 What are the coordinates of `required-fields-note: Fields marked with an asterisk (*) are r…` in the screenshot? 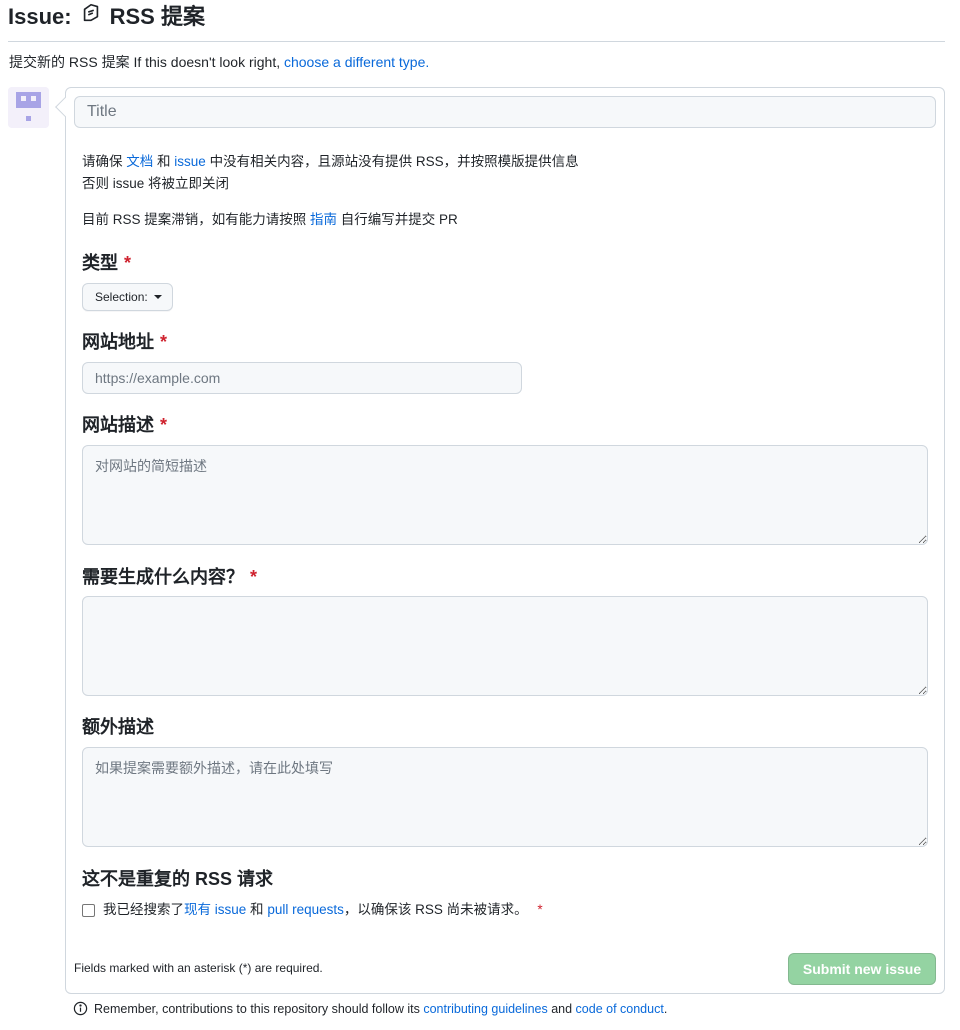 It's located at (198, 968).